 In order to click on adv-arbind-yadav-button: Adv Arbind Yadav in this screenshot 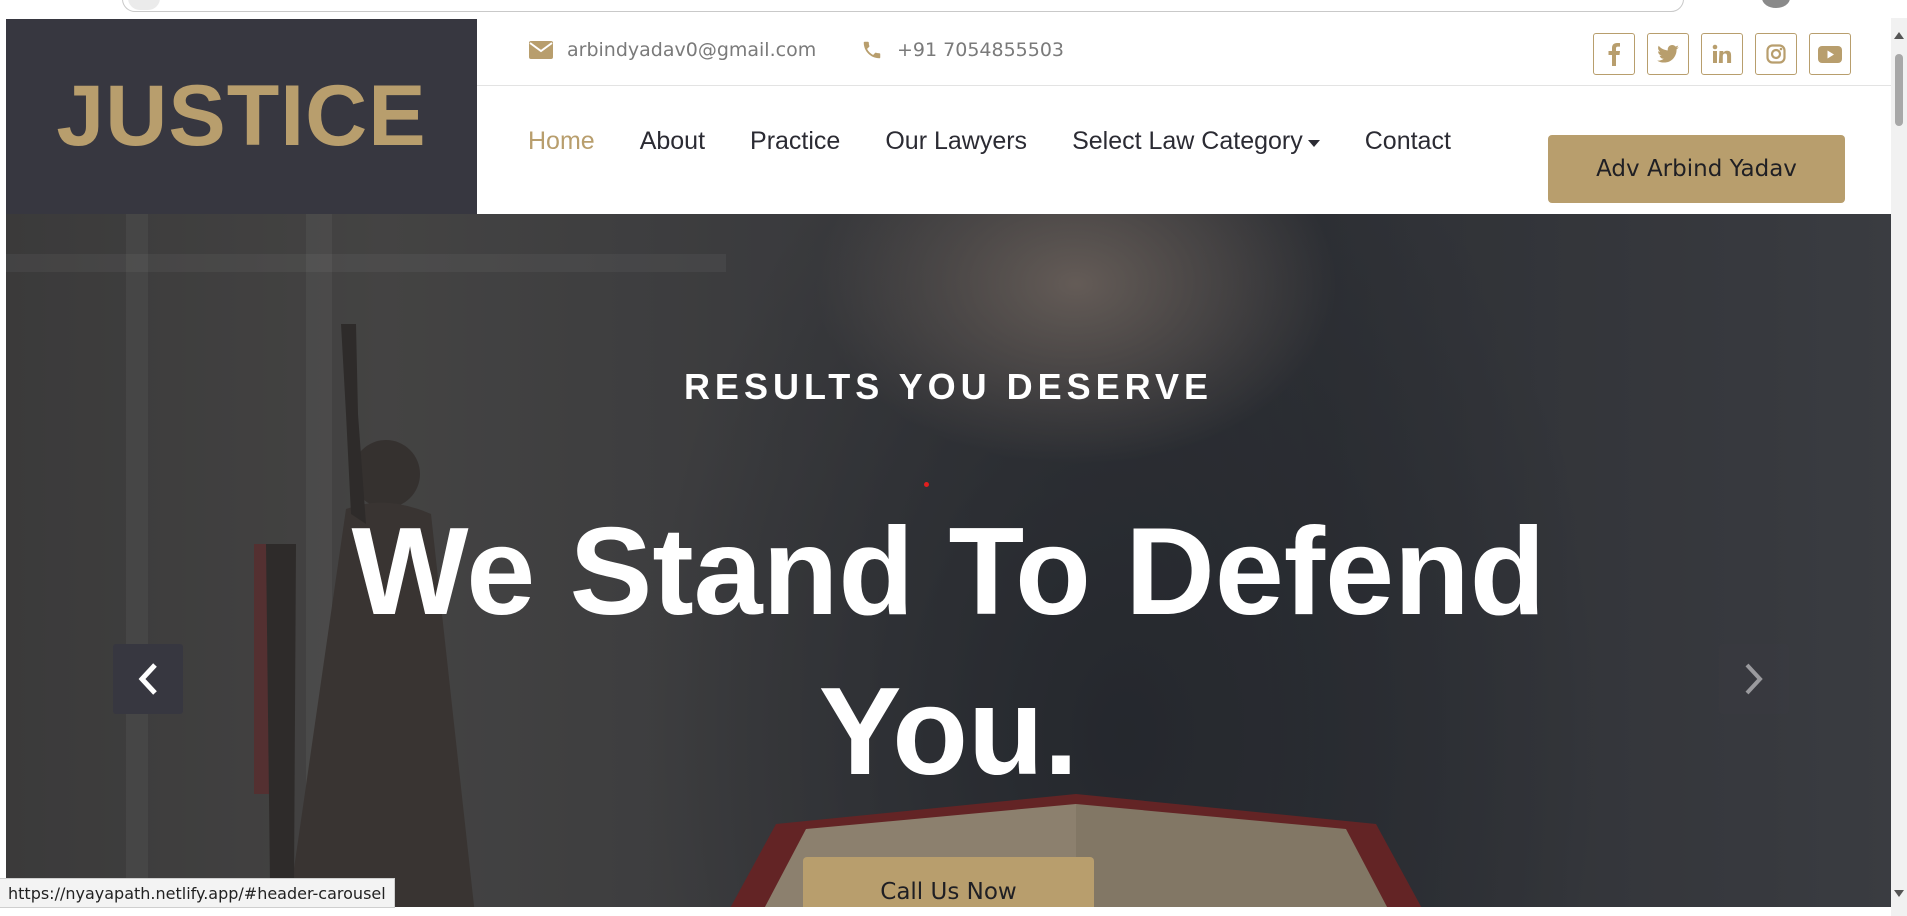, I will do `click(1696, 169)`.